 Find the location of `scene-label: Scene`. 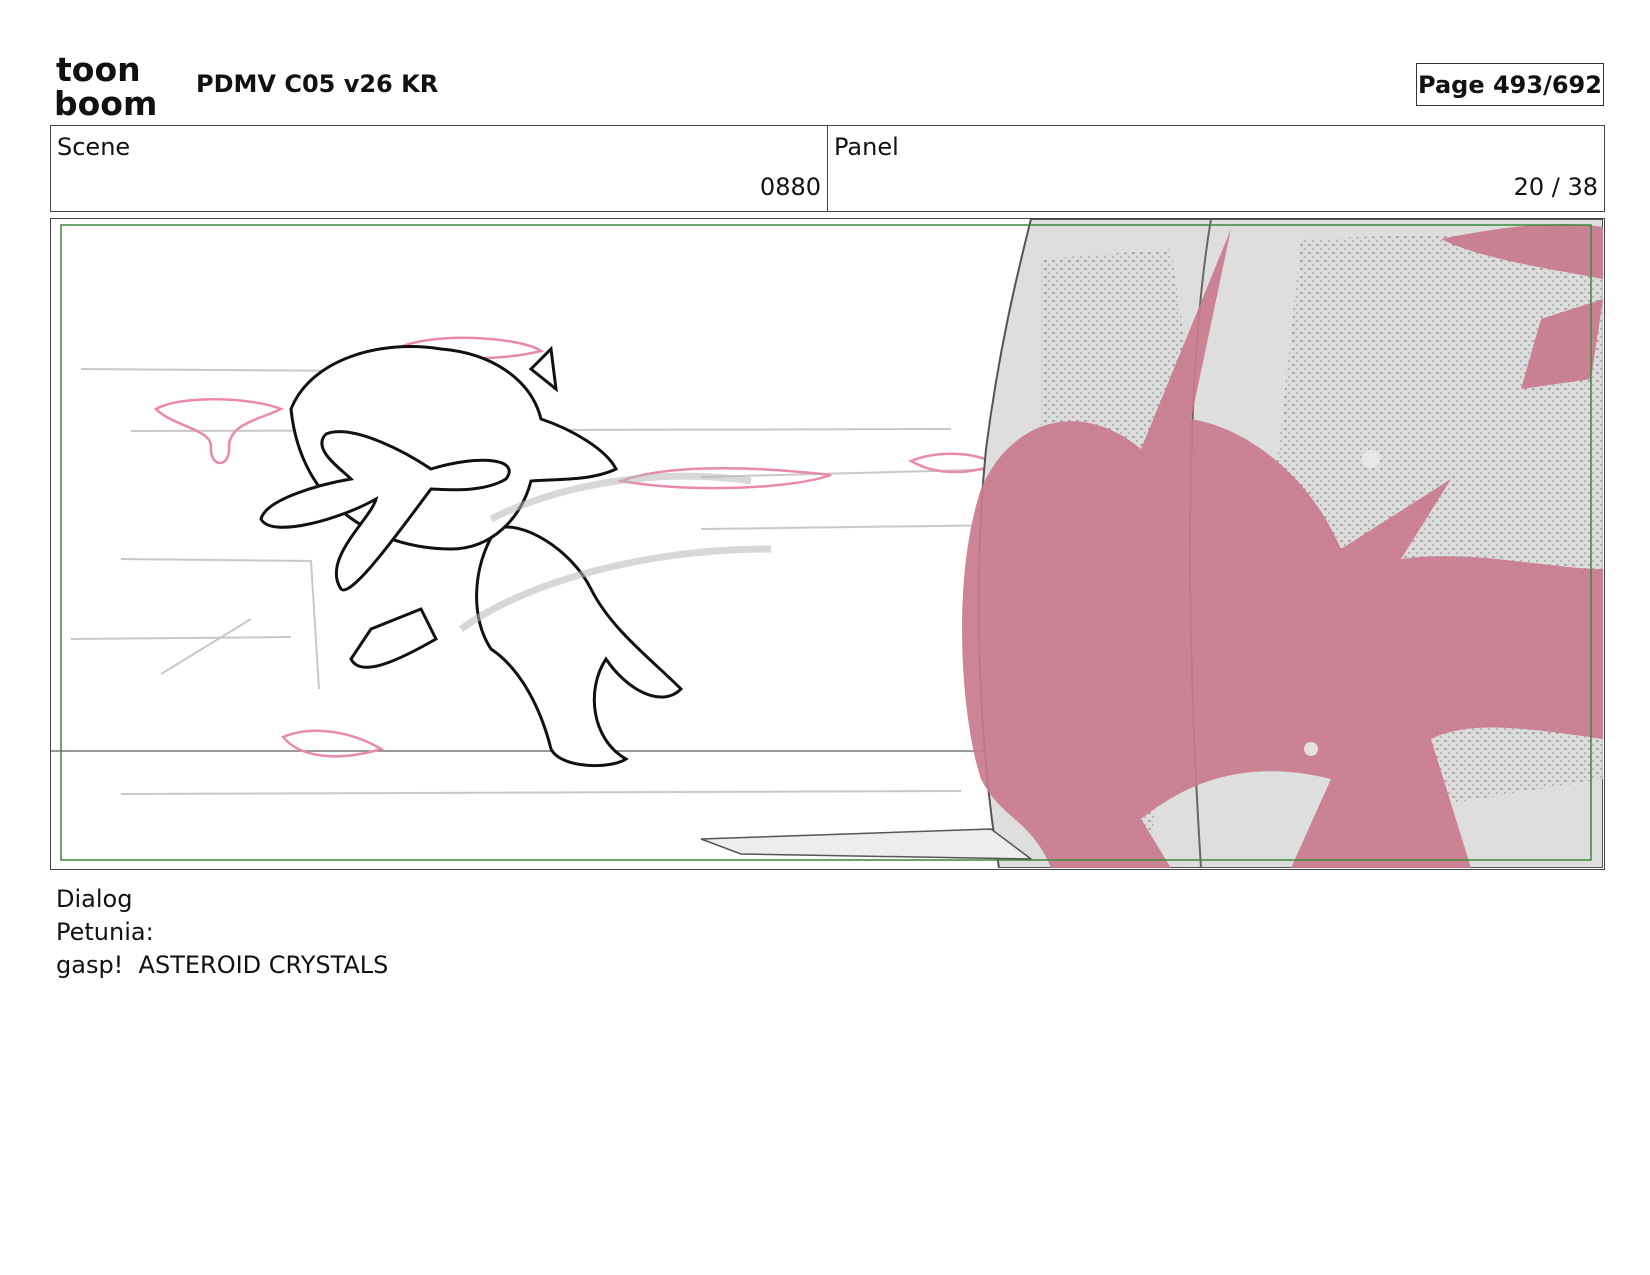

scene-label: Scene is located at coordinates (94, 147).